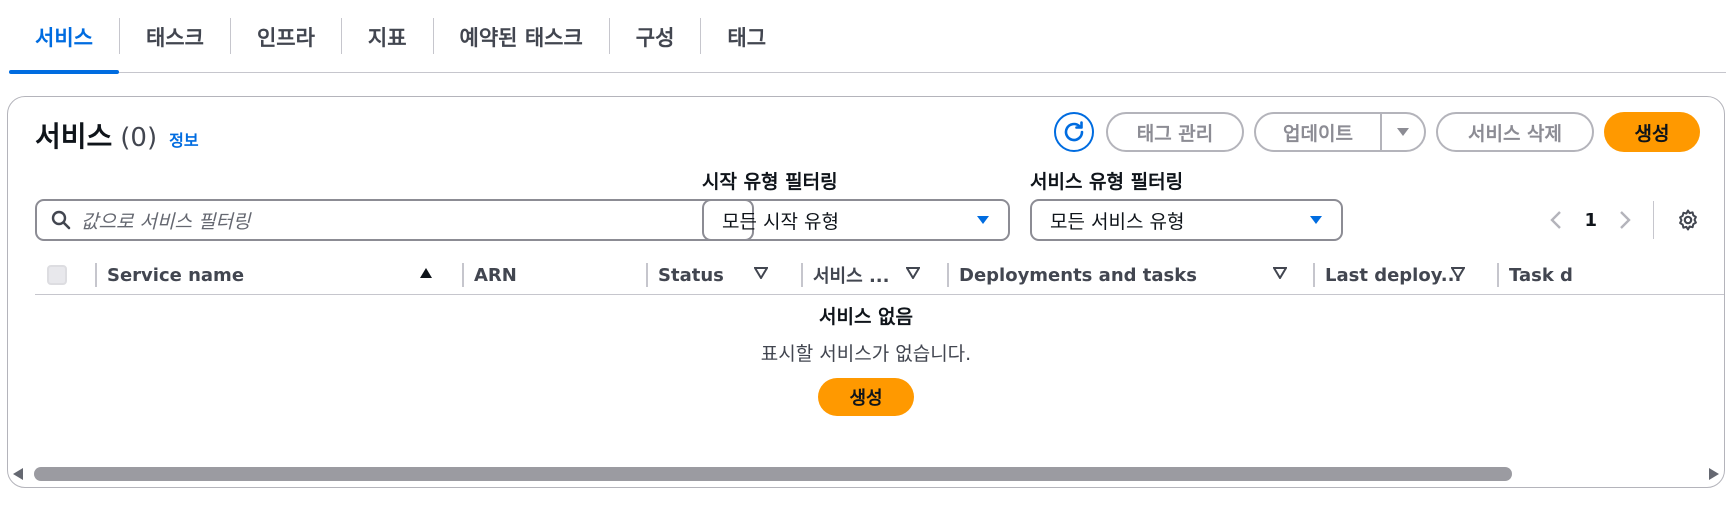 This screenshot has height=518, width=1731. I want to click on update-button: 업데이트, so click(1318, 132).